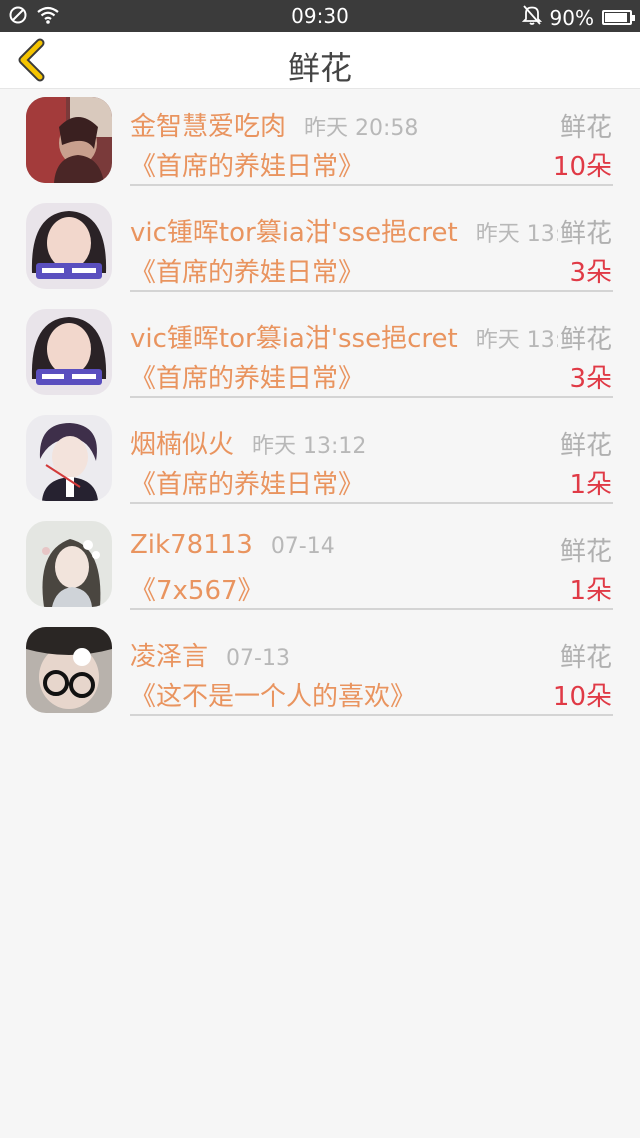 This screenshot has height=1138, width=640. I want to click on sent-time: 07-14, so click(302, 546).